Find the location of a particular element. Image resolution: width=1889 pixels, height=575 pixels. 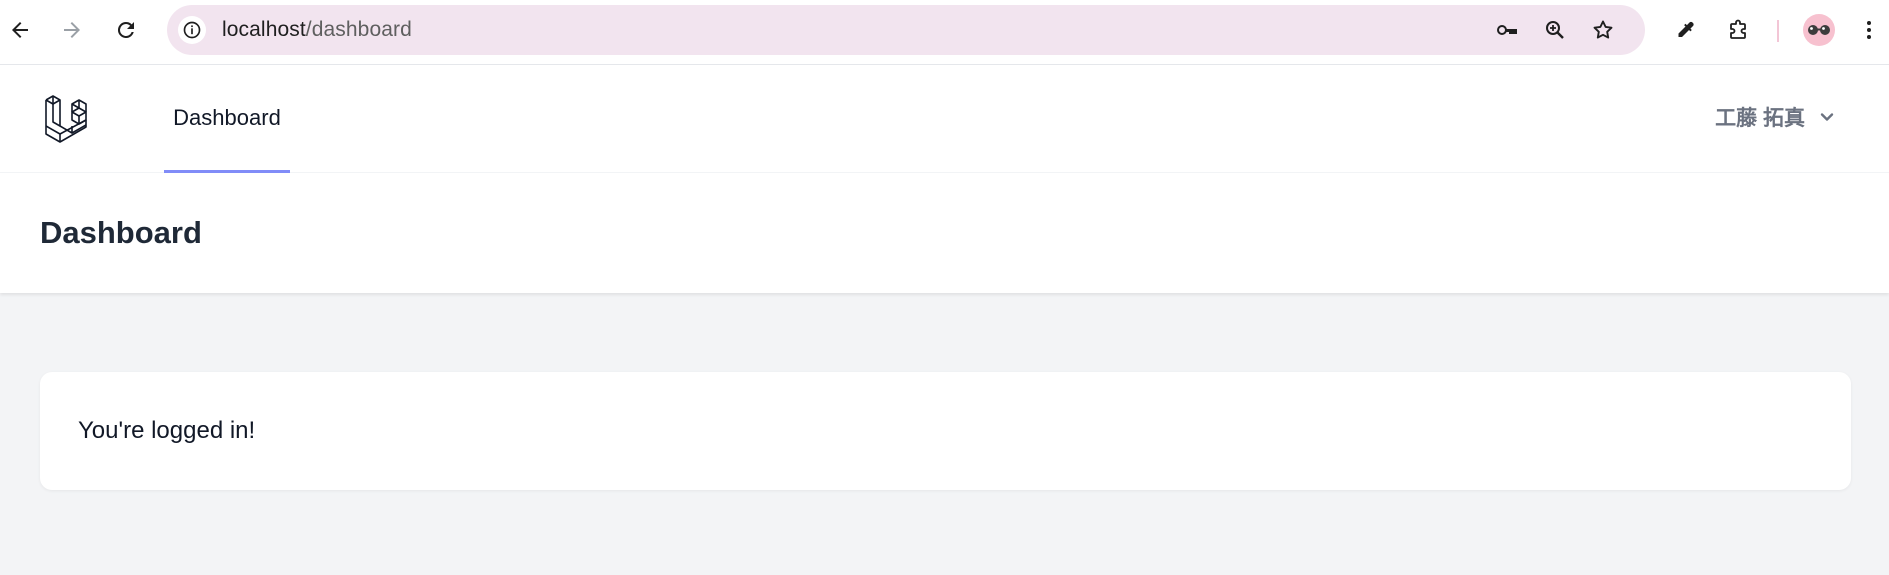

eyedropper-button is located at coordinates (1685, 30).